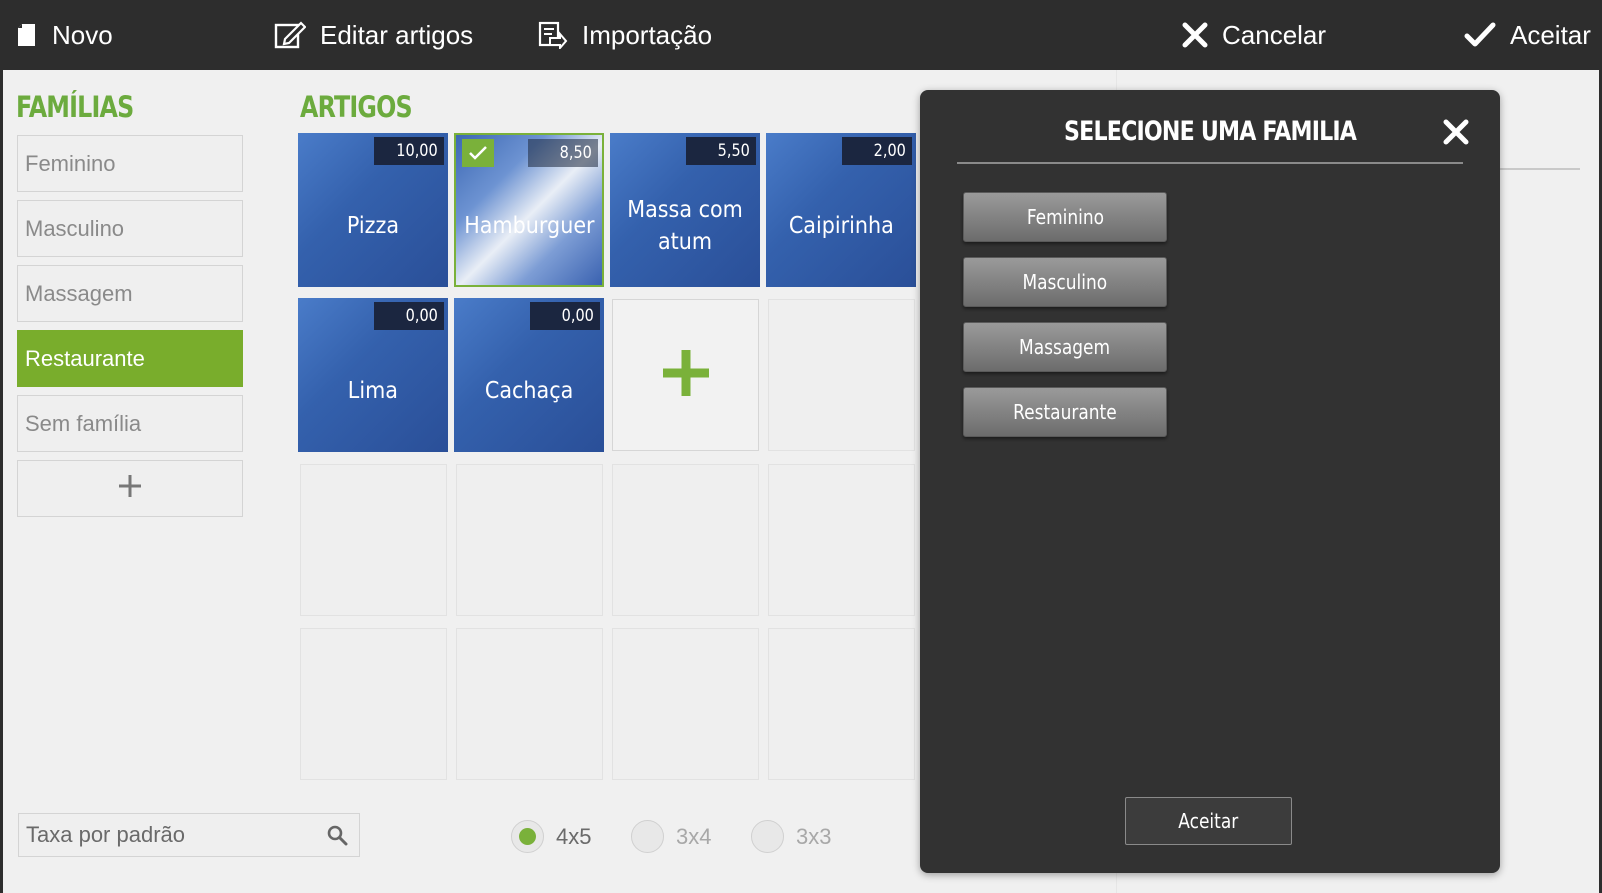 The width and height of the screenshot is (1602, 893). Describe the element at coordinates (337, 835) in the screenshot. I see `search-icon` at that location.